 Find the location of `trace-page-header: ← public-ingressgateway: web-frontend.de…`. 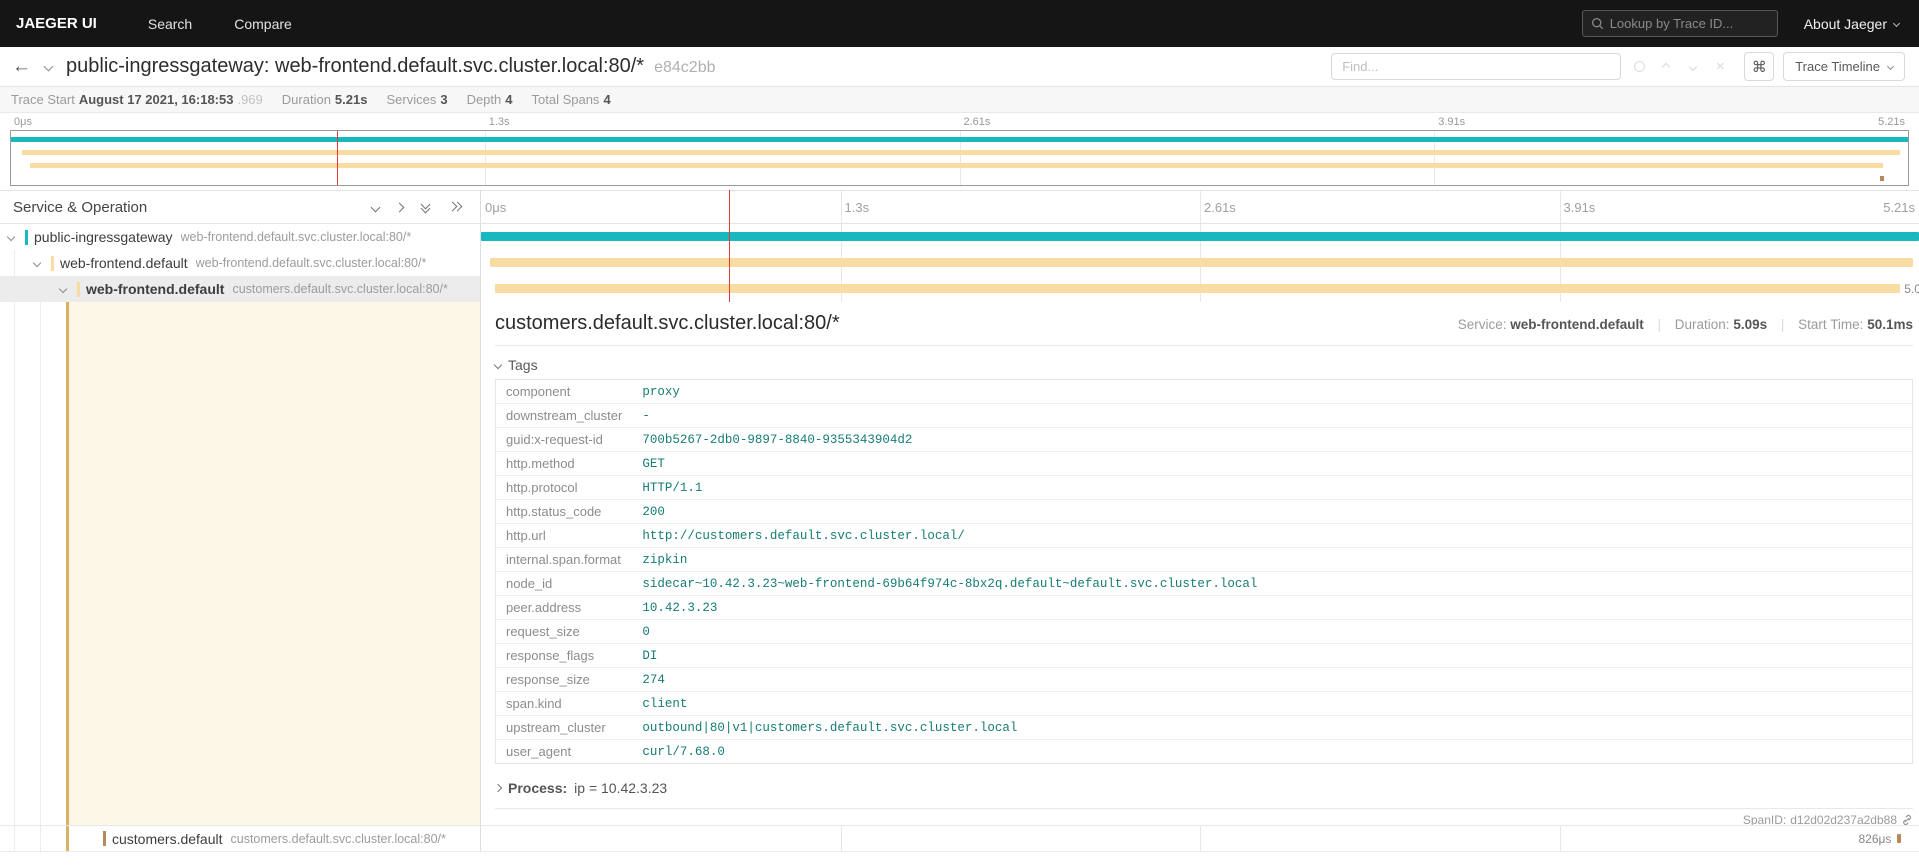

trace-page-header: ← public-ingressgateway: web-frontend.de… is located at coordinates (959, 67).